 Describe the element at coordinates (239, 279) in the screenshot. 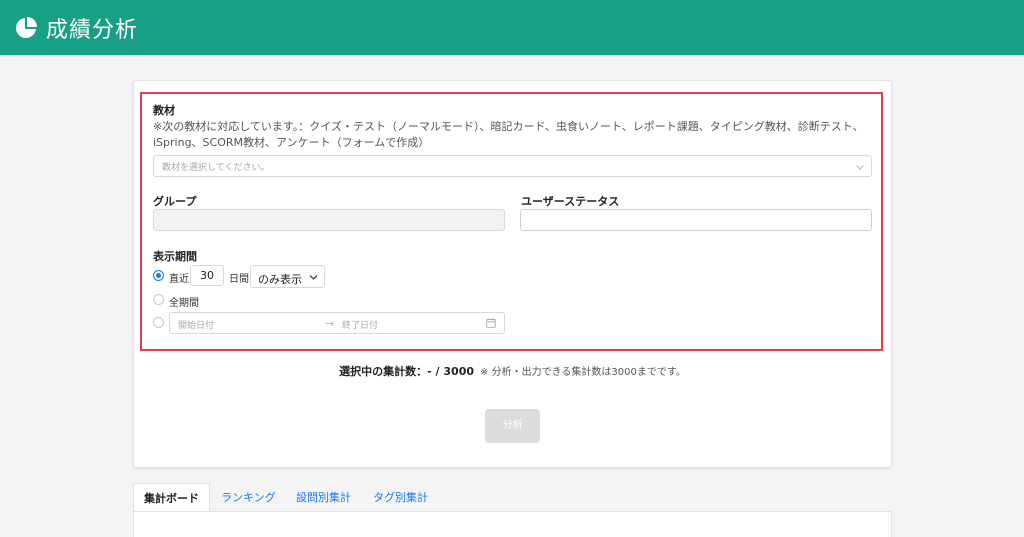

I see `days-unit-label: 日間` at that location.